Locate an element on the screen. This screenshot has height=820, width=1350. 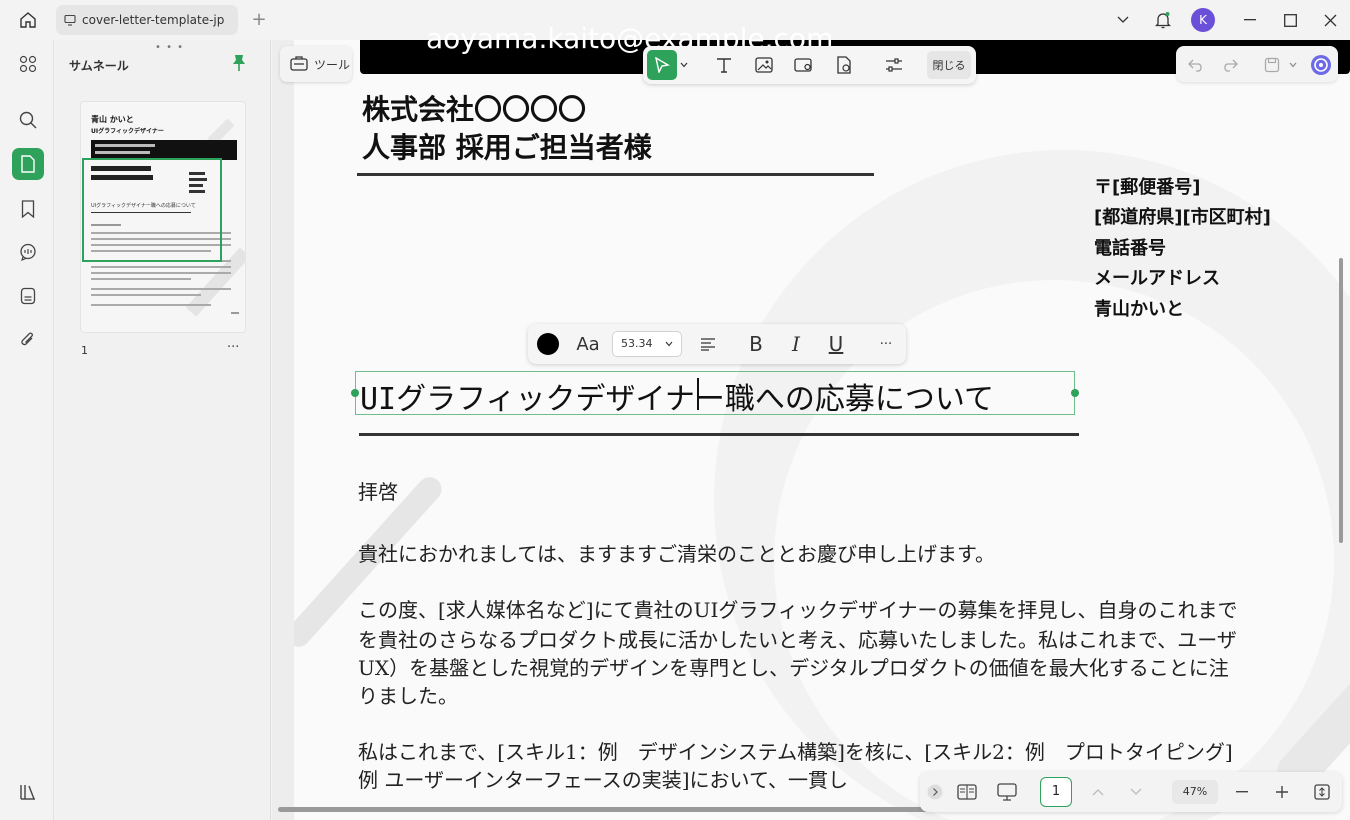
greeting-text: 拝啓 is located at coordinates (378, 492).